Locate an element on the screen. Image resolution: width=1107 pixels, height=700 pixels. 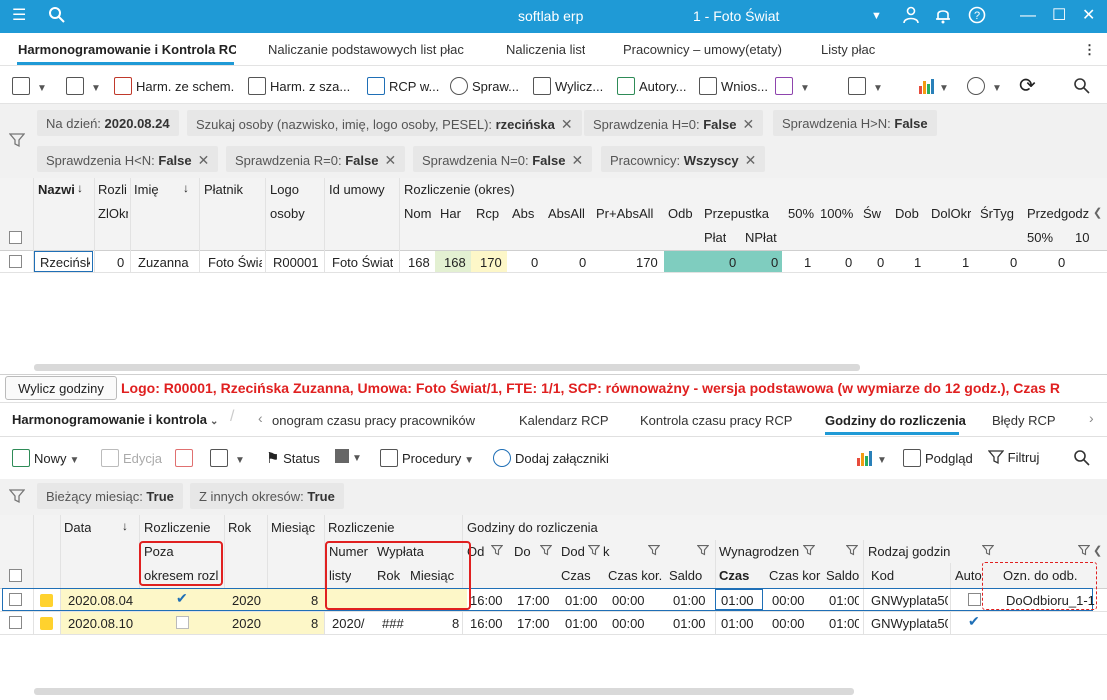
search-toolbar-button is located at coordinates (1082, 87).